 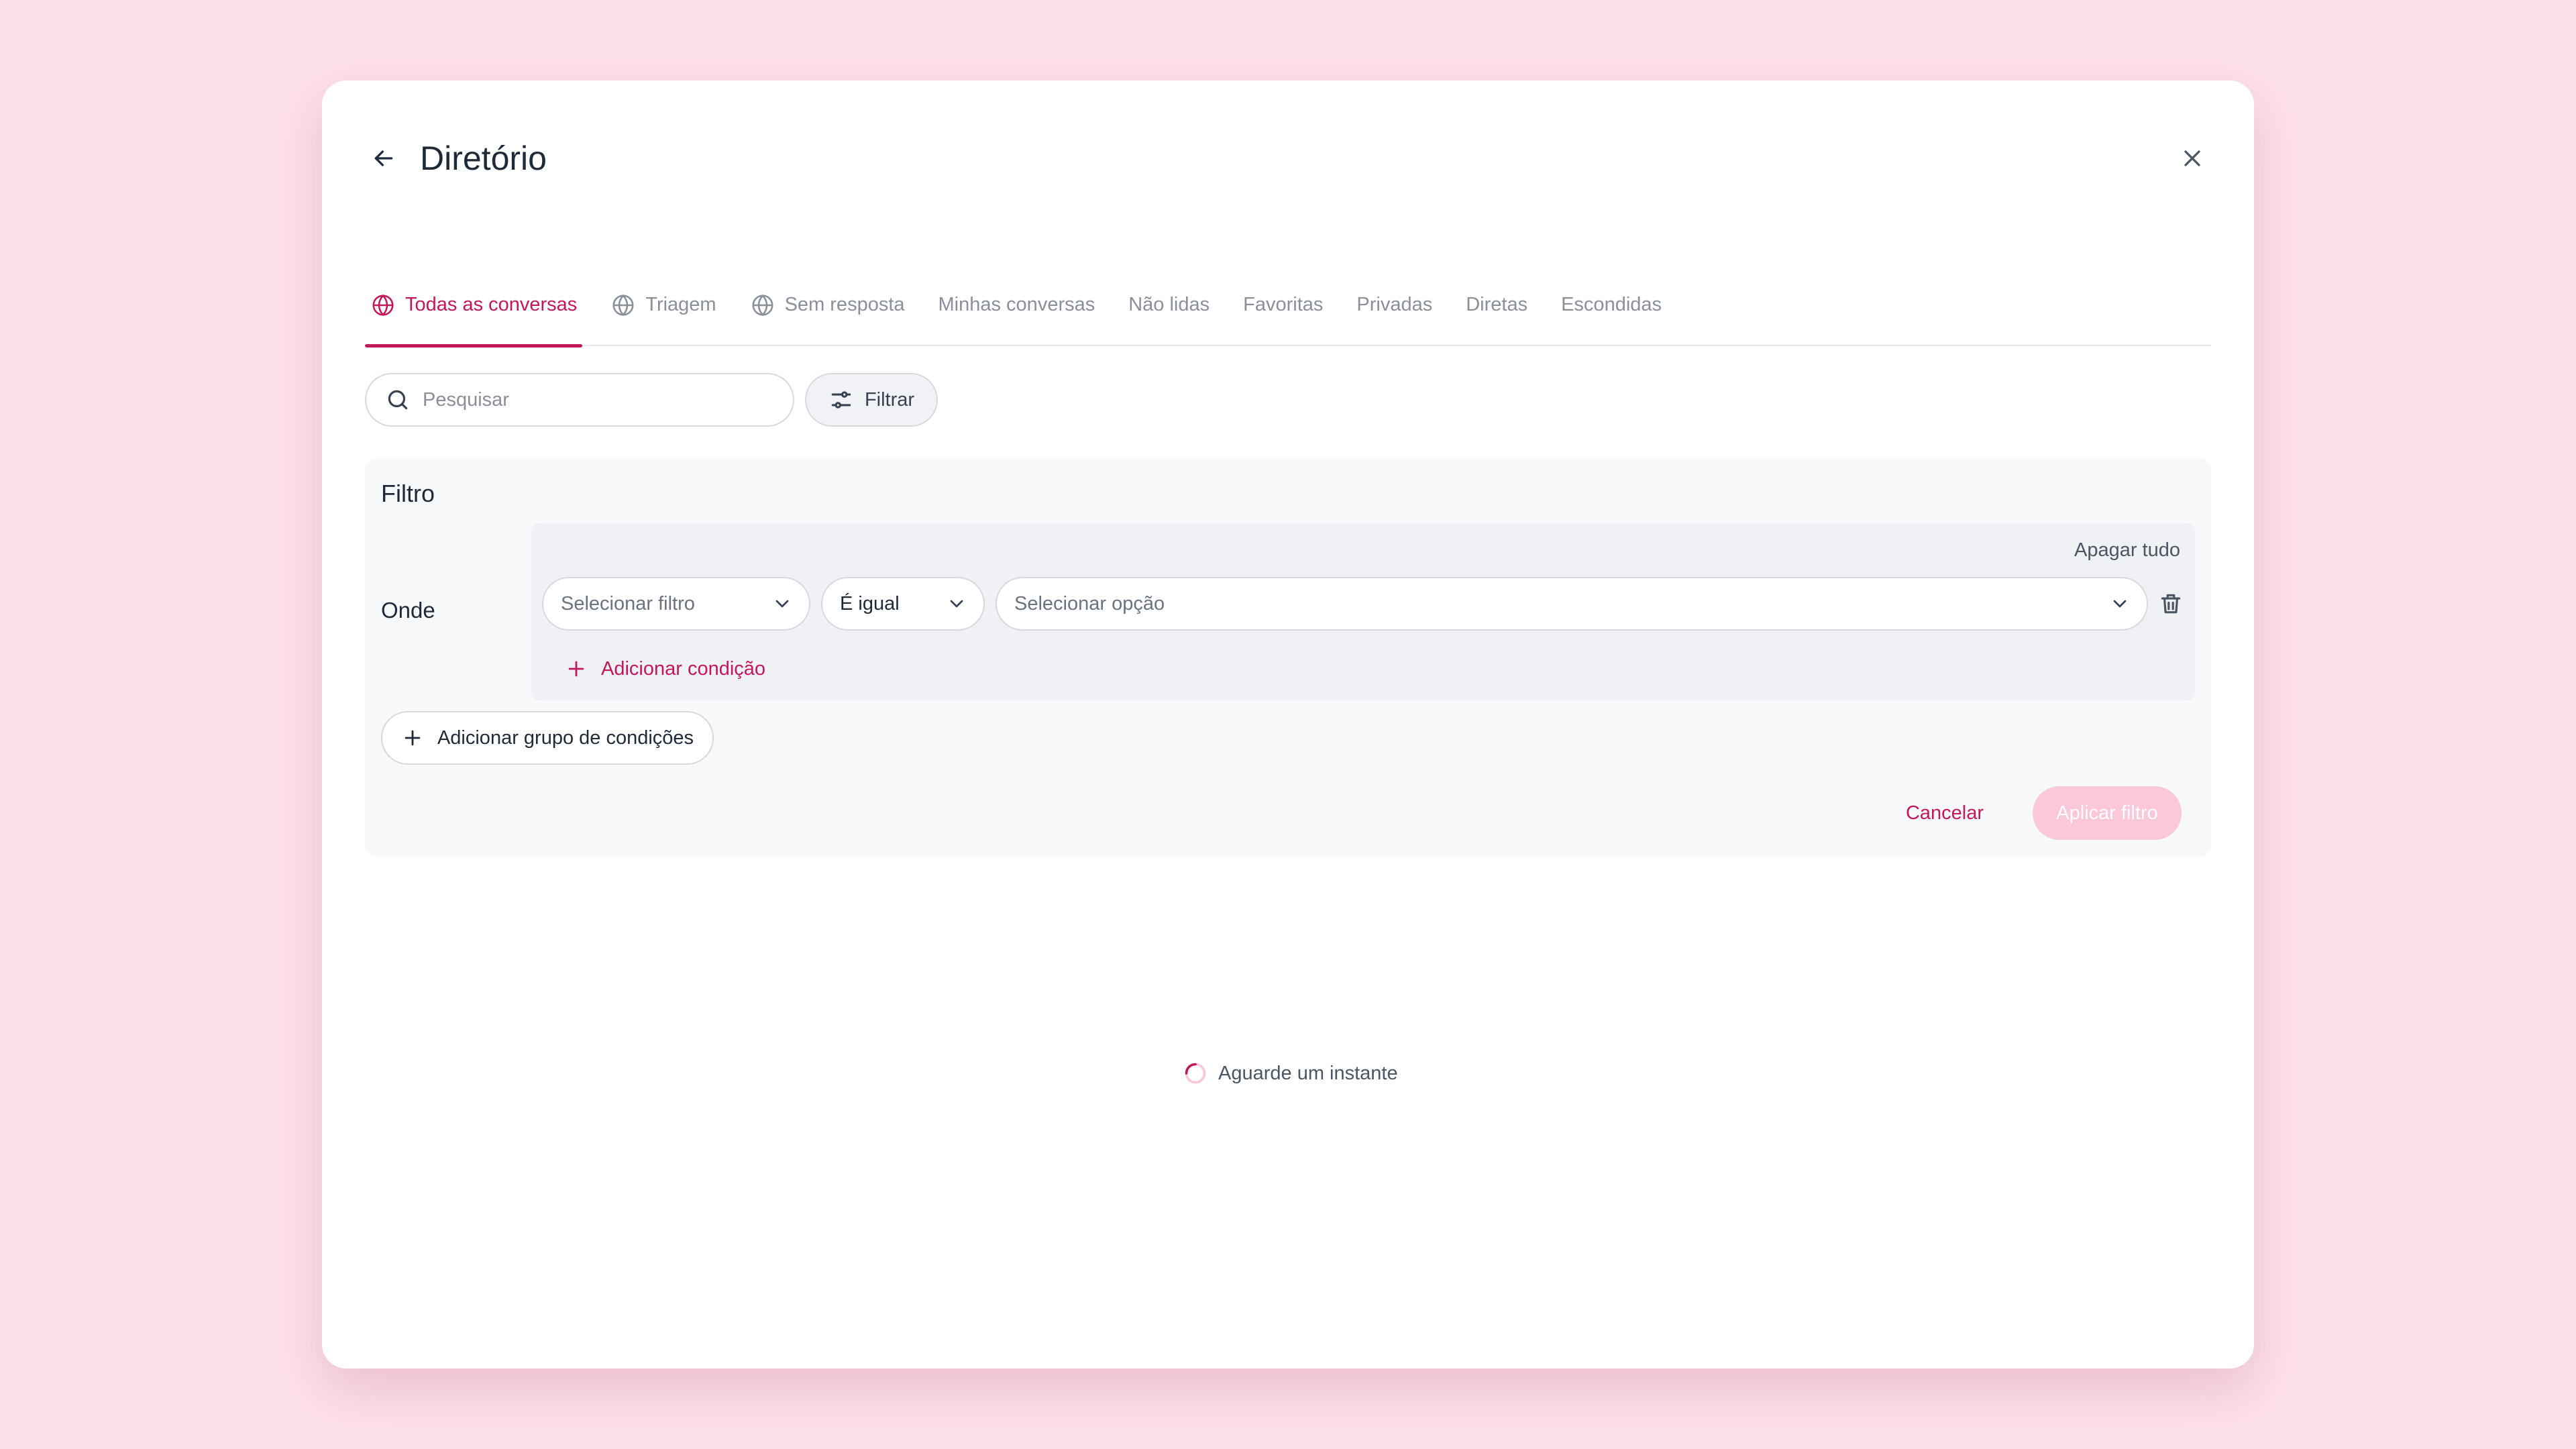 I want to click on close-icon, so click(x=2192, y=158).